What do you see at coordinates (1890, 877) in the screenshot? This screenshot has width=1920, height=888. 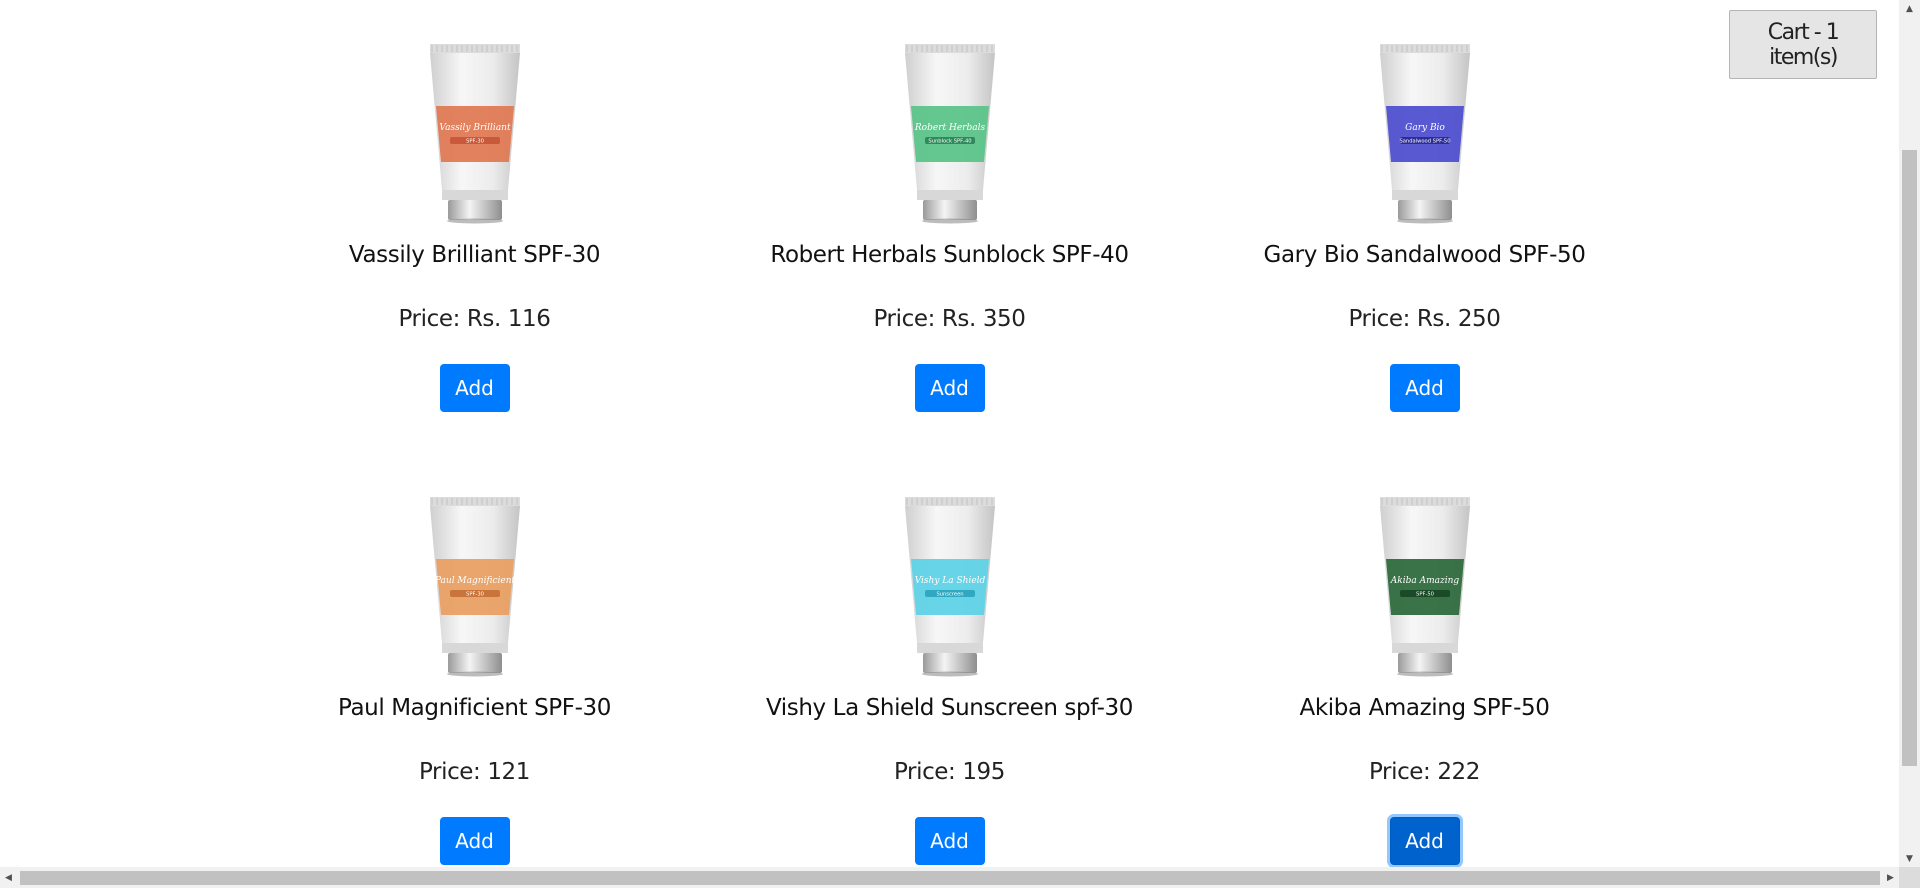 I see `scroll-right-arrow-icon: ▶` at bounding box center [1890, 877].